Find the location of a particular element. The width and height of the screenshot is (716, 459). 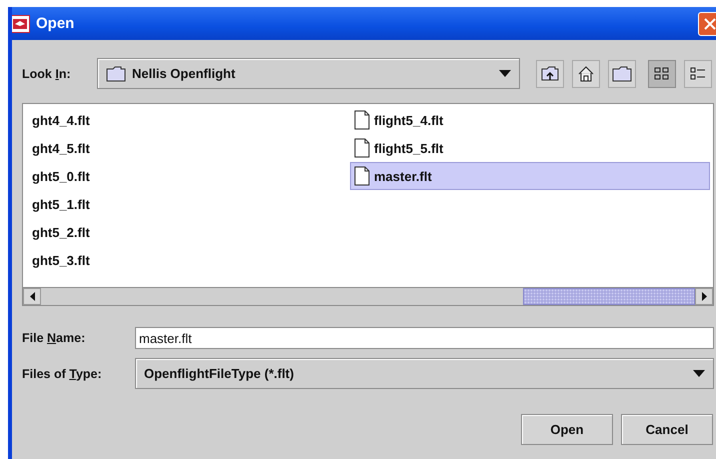

details-view-button is located at coordinates (698, 74).